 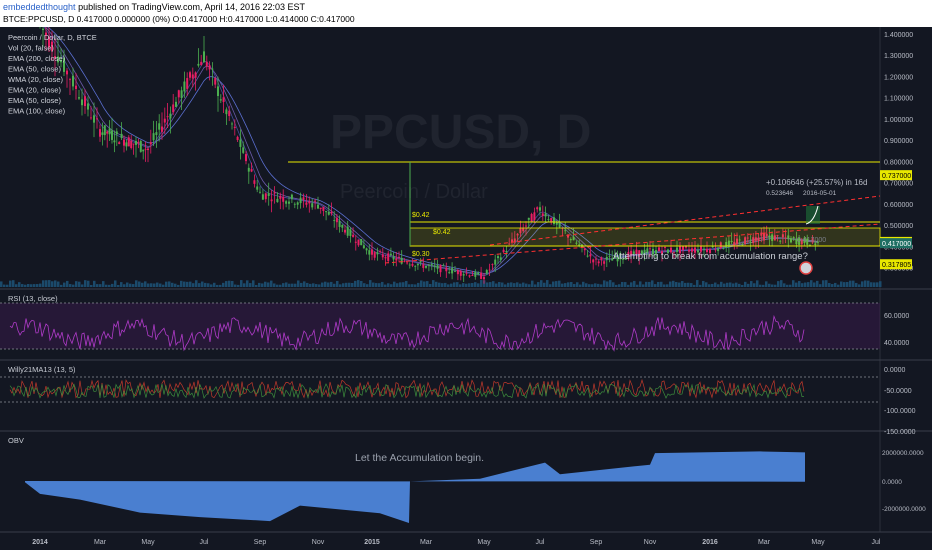 I want to click on price-tag-label: 0.317805, so click(x=896, y=265).